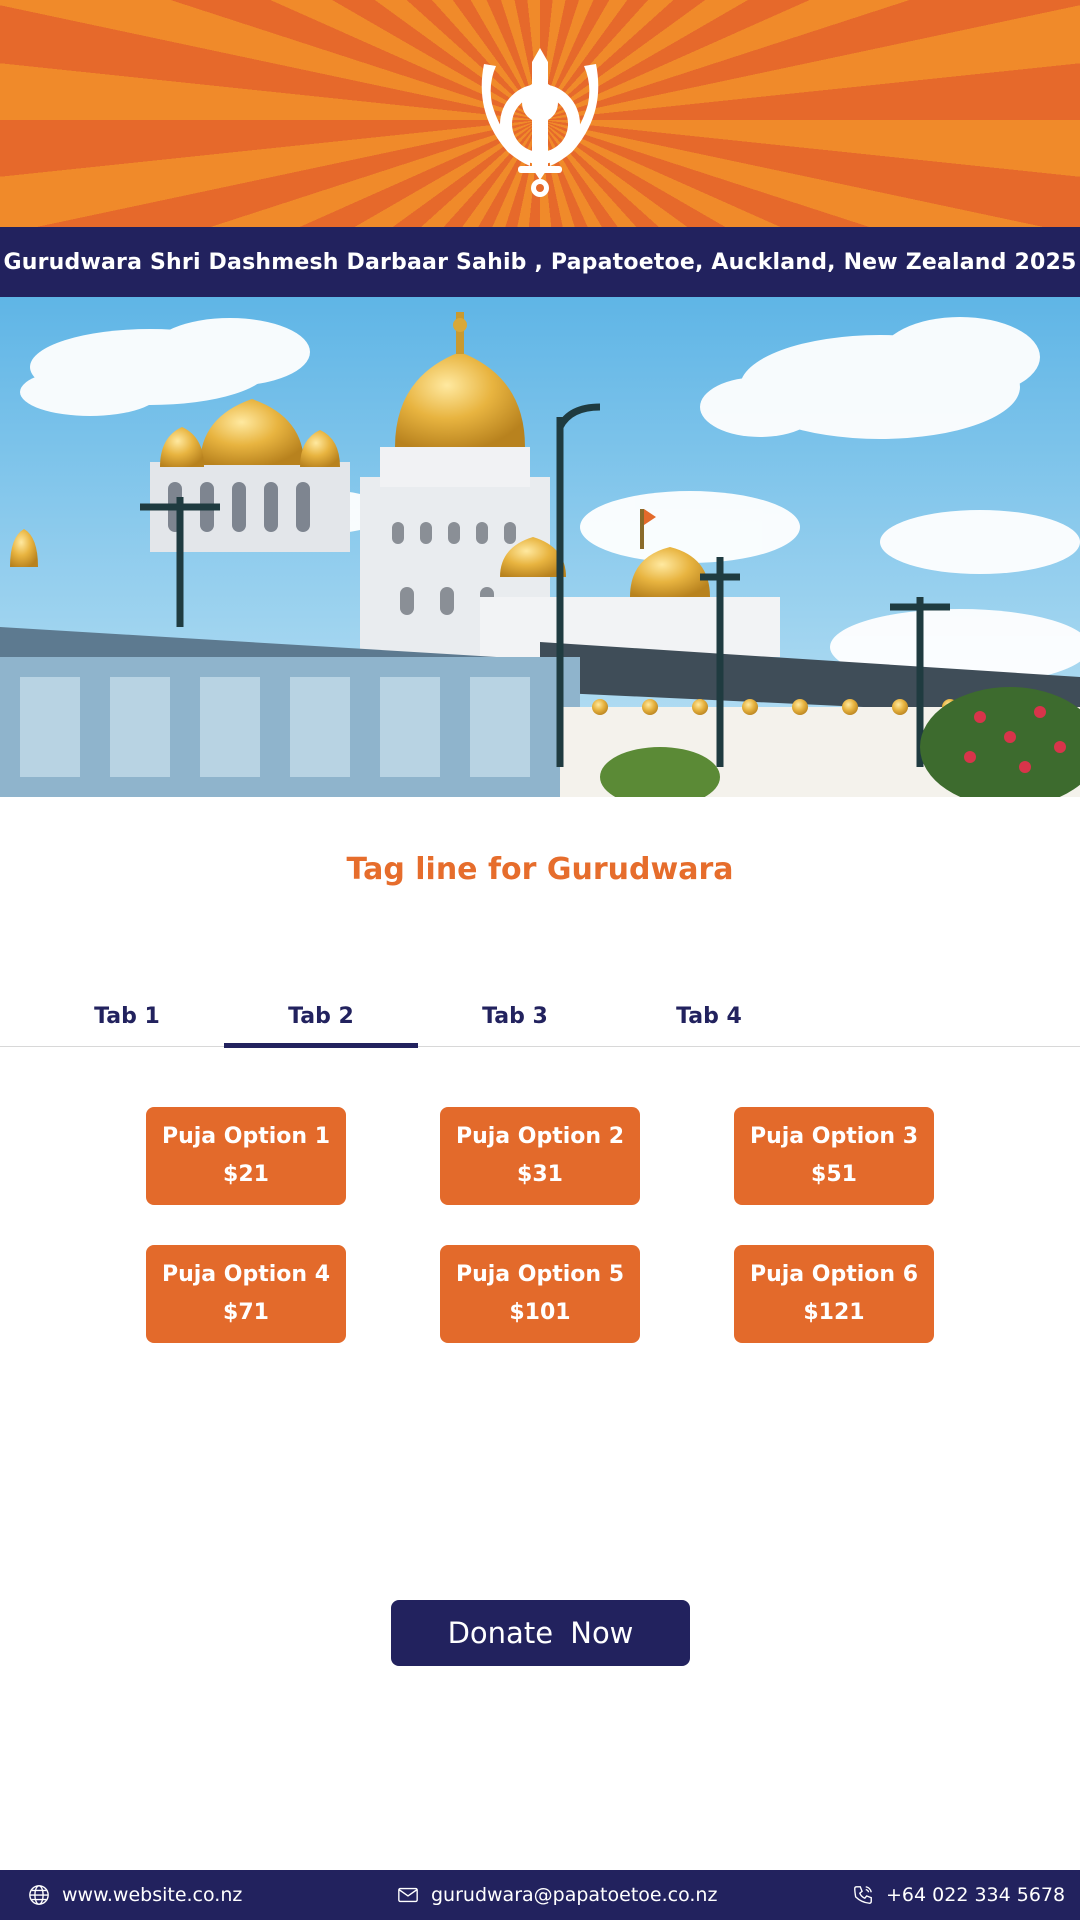 The image size is (1080, 1920). What do you see at coordinates (39, 1895) in the screenshot?
I see `globe-icon` at bounding box center [39, 1895].